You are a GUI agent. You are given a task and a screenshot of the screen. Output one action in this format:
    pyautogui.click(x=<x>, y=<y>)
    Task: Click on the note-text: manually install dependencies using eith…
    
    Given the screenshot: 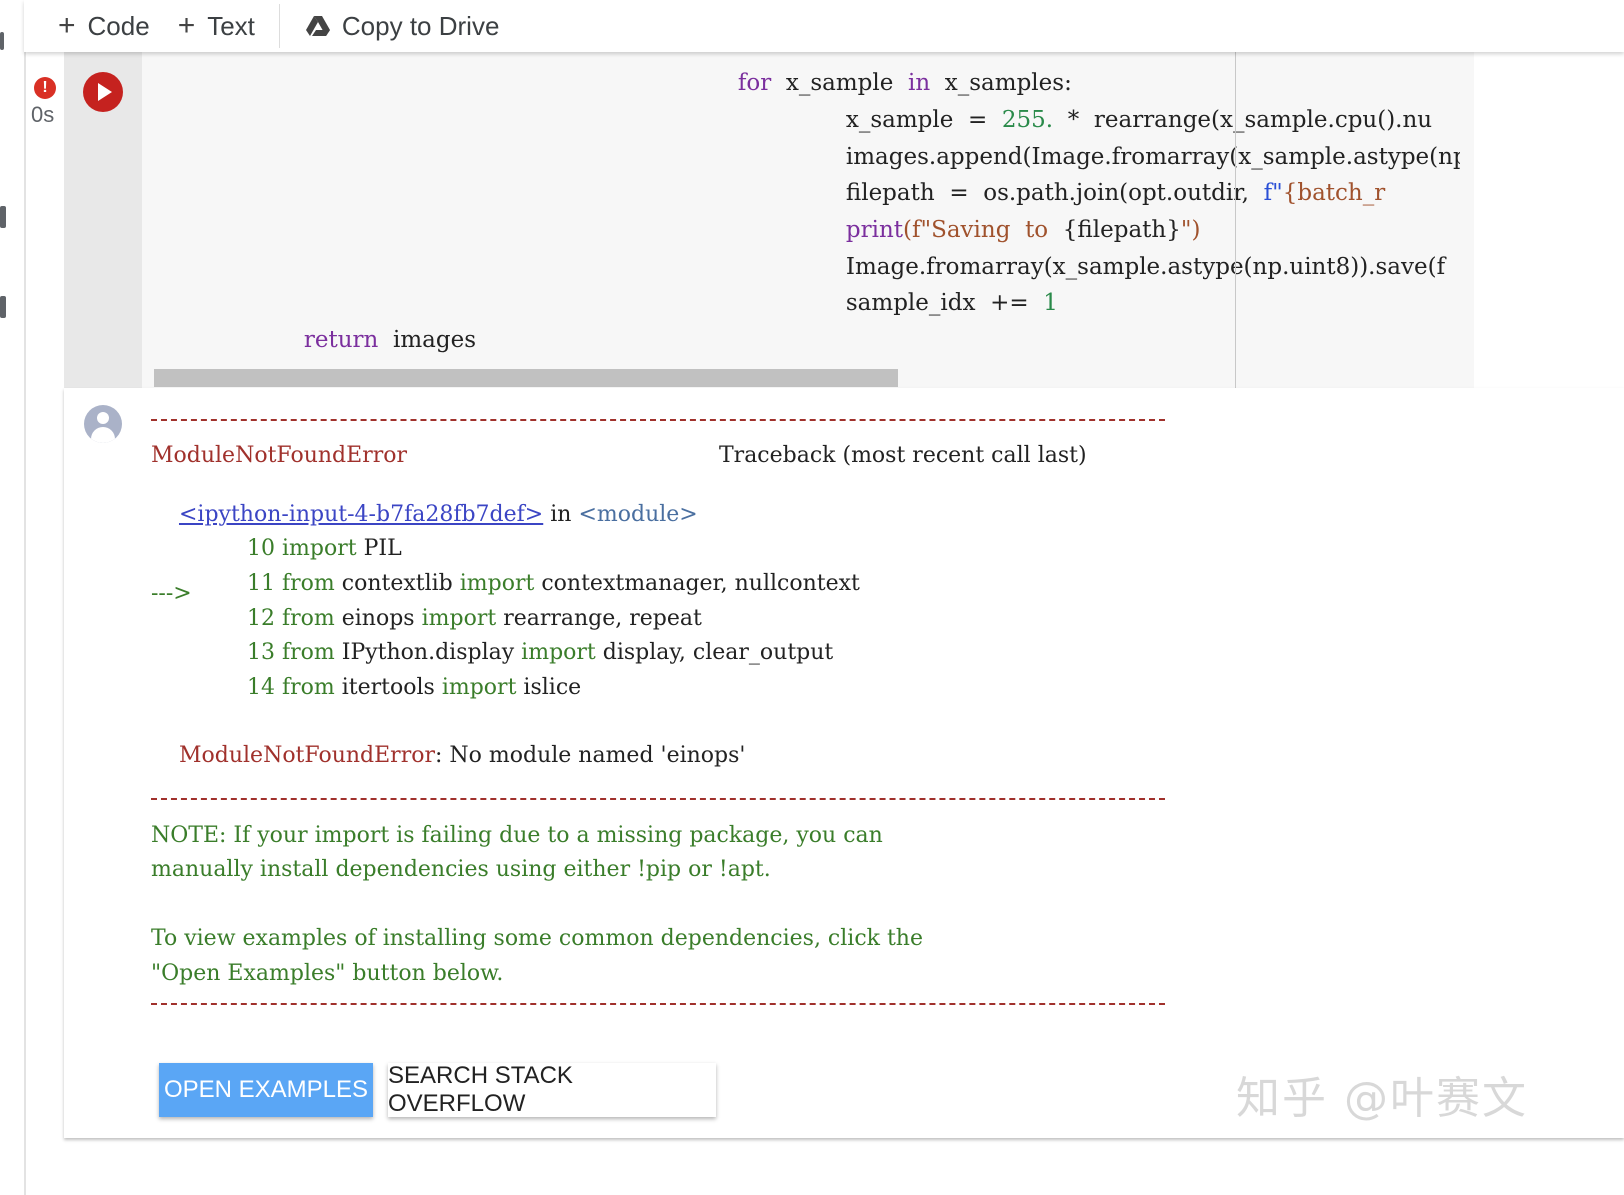 What is the action you would take?
    pyautogui.click(x=461, y=869)
    